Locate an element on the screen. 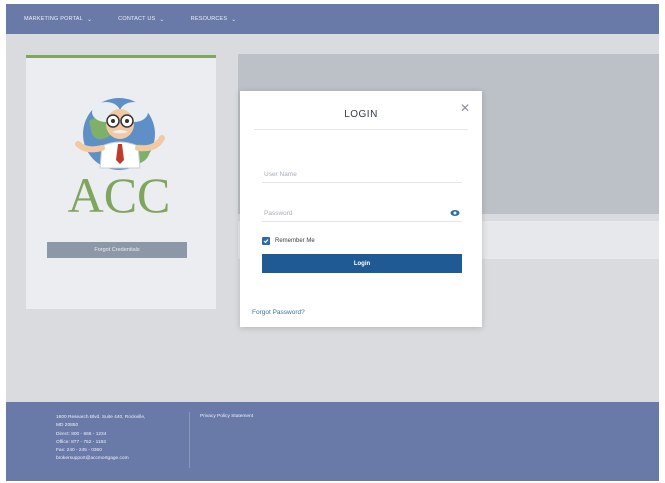 This screenshot has width=665, height=483. privacy-policy-link: Privacy Policy Statement is located at coordinates (226, 416).